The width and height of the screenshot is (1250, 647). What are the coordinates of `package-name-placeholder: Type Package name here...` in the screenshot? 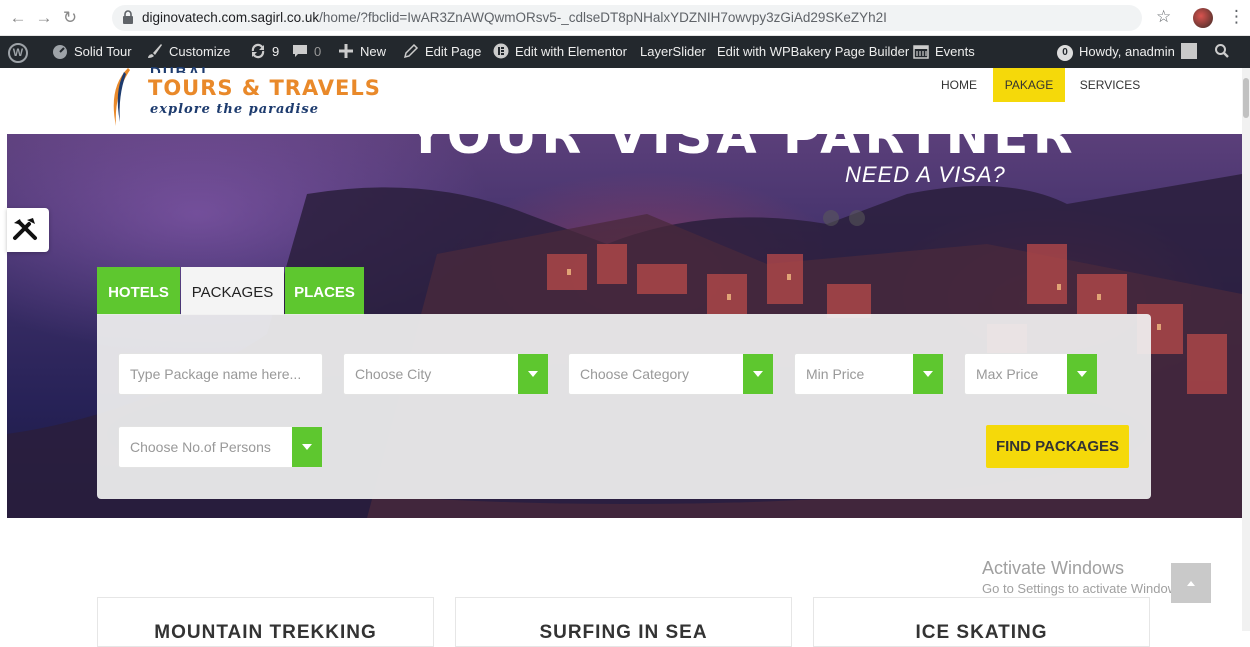 It's located at (216, 374).